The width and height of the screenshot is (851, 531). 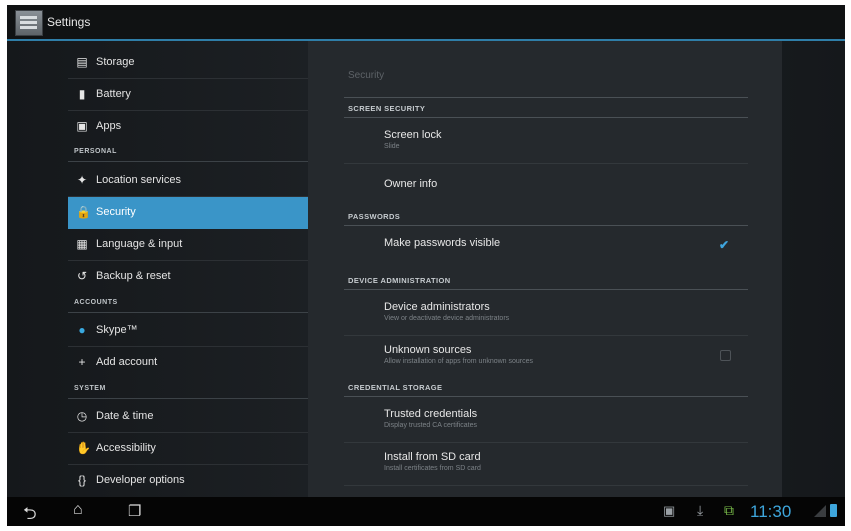 I want to click on lock-icon: 🔒, so click(x=83, y=212).